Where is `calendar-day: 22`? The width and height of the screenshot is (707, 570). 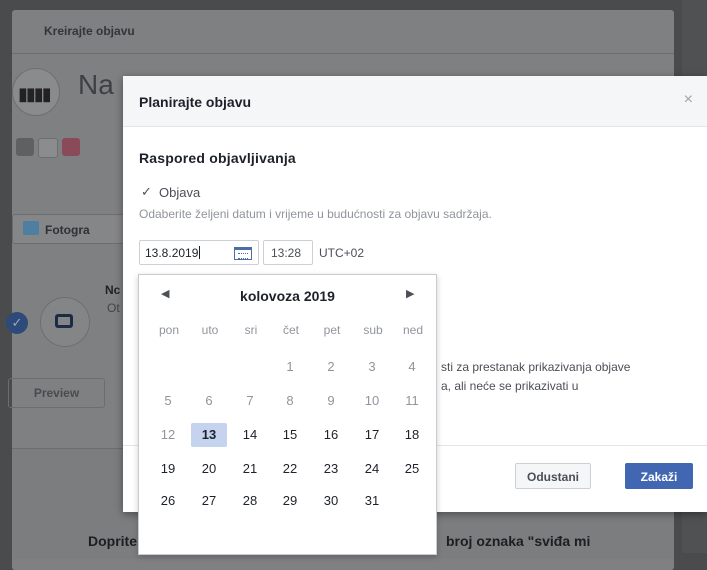 calendar-day: 22 is located at coordinates (290, 469).